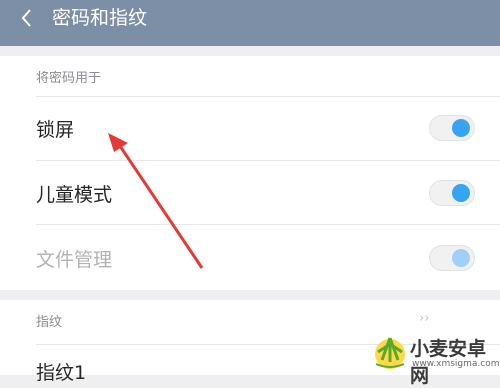 The width and height of the screenshot is (500, 388). What do you see at coordinates (100, 18) in the screenshot?
I see `page-title: 密码和指纹` at bounding box center [100, 18].